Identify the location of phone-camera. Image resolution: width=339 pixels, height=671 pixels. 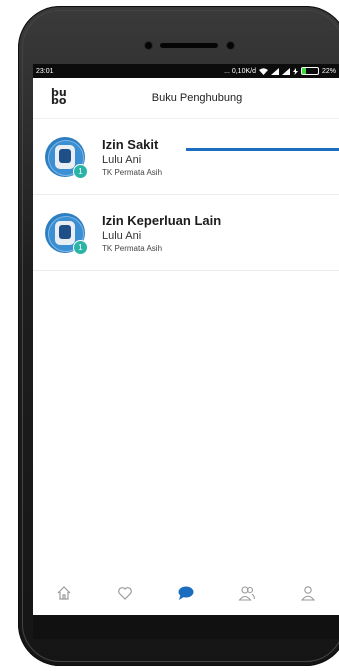
(148, 45).